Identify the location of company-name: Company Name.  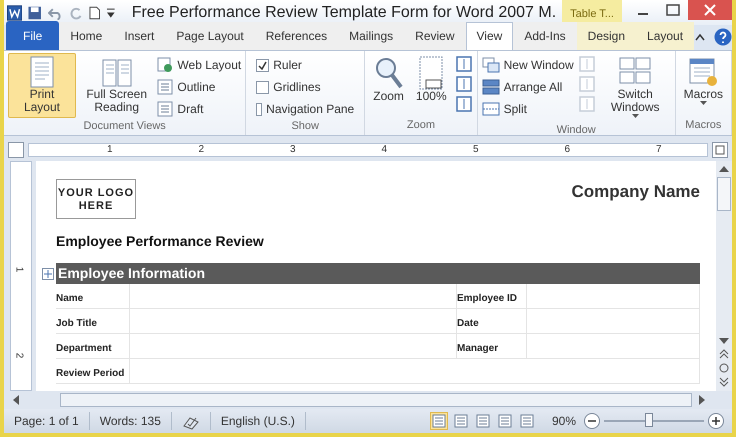
(636, 192).